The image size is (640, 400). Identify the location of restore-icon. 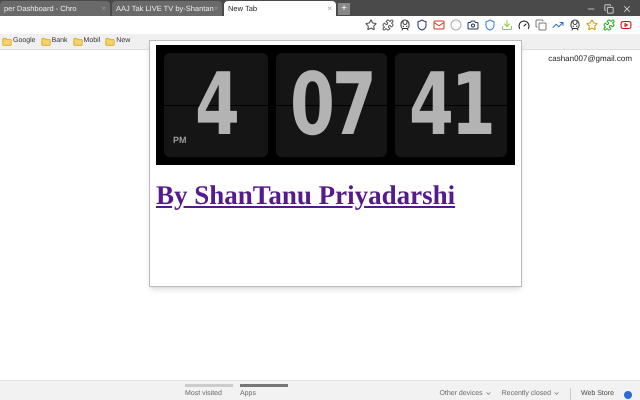
(609, 9).